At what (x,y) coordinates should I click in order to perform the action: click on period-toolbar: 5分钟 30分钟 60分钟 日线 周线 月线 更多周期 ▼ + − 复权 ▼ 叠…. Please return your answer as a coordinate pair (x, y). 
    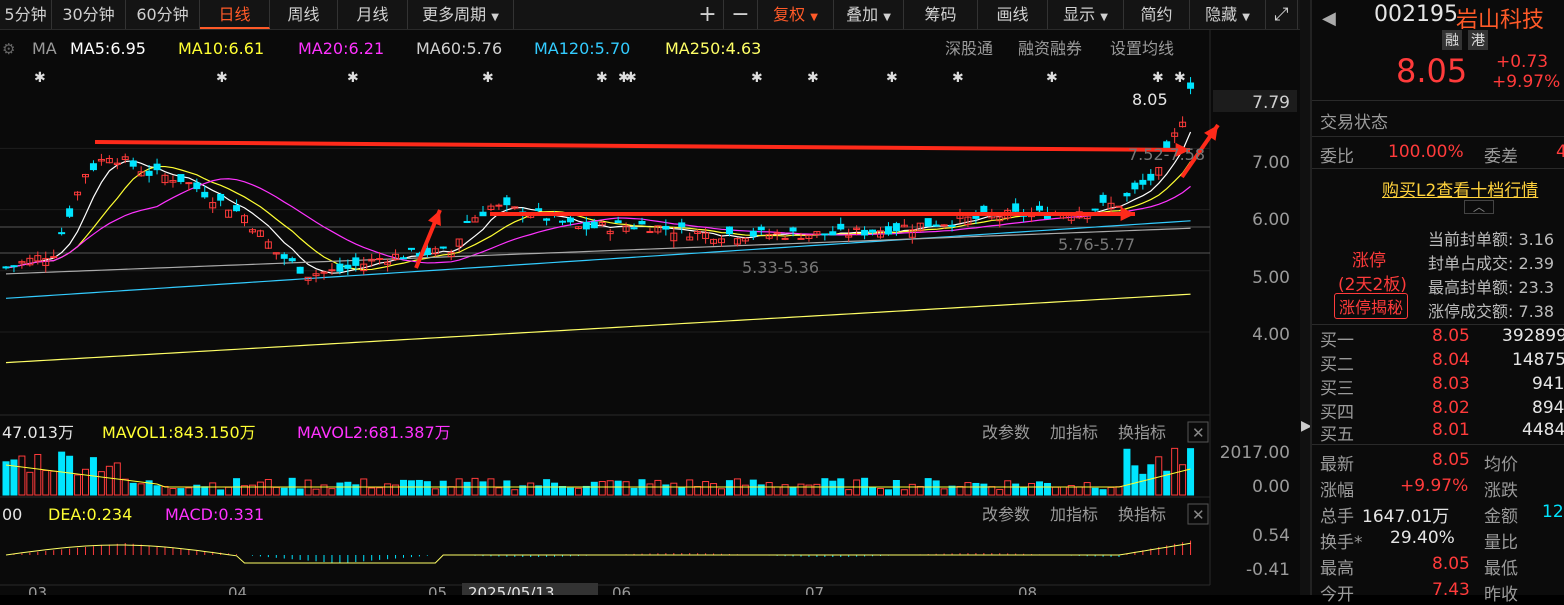
    Looking at the image, I should click on (650, 15).